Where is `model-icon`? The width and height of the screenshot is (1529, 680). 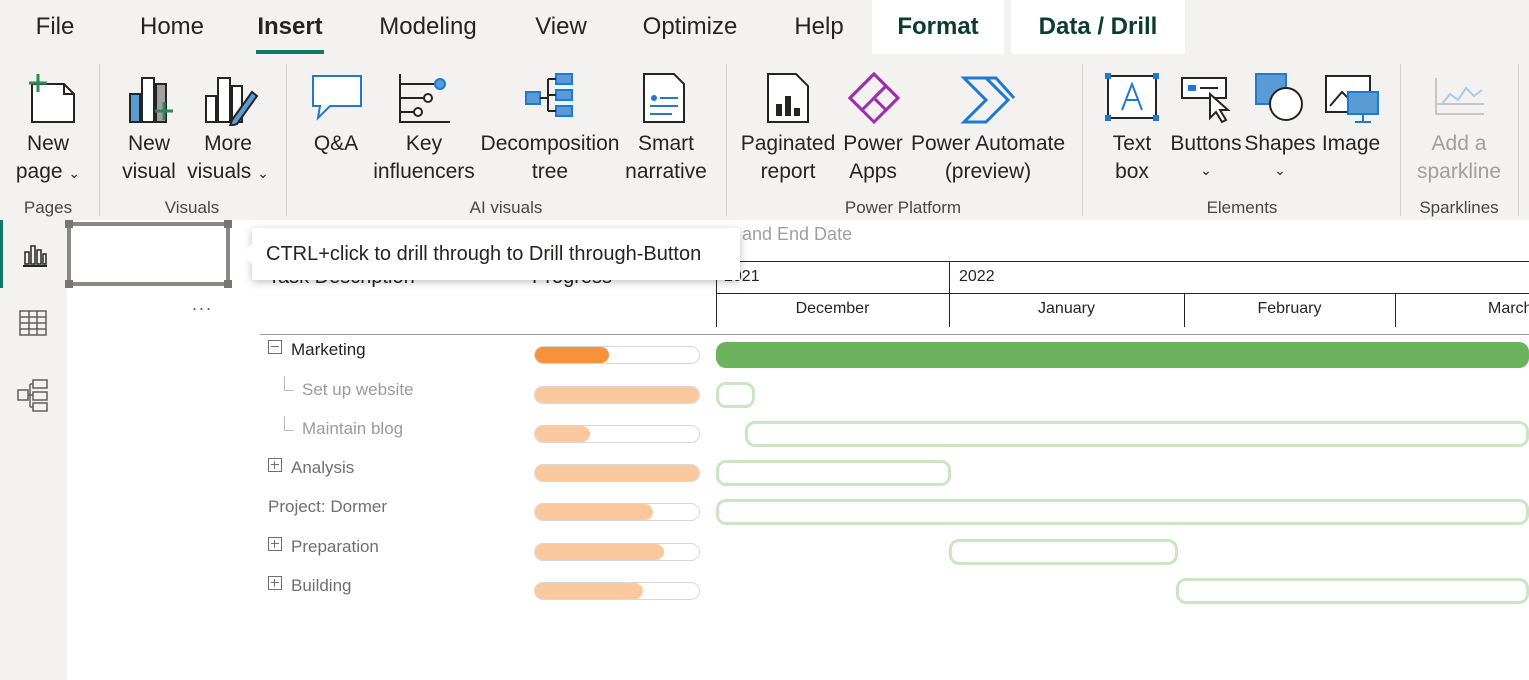 model-icon is located at coordinates (32, 395).